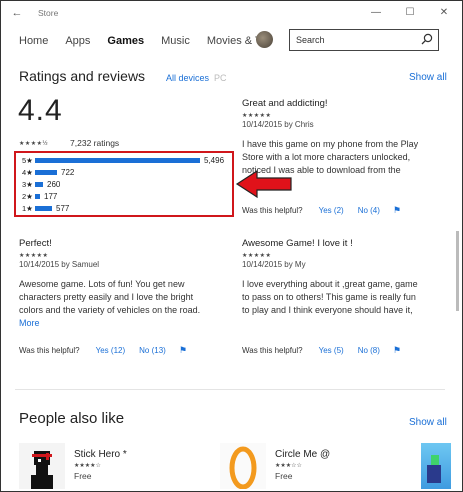 The height and width of the screenshot is (492, 463). What do you see at coordinates (111, 350) in the screenshot?
I see `helpful-yes-button: Yes (12)` at bounding box center [111, 350].